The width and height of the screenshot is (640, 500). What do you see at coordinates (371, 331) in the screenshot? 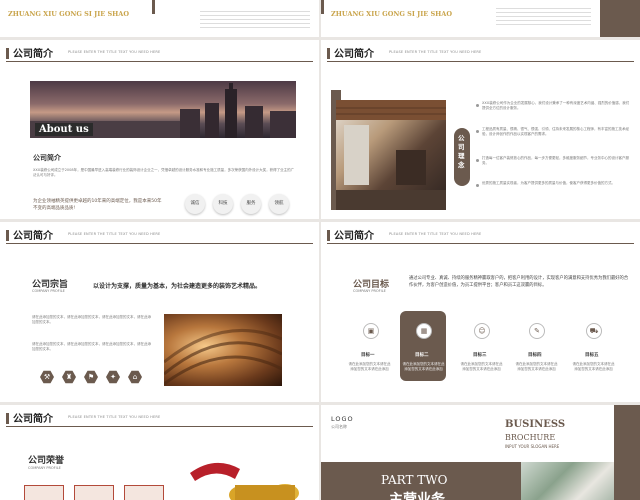
I see `briefcase-icon: ▣` at bounding box center [371, 331].